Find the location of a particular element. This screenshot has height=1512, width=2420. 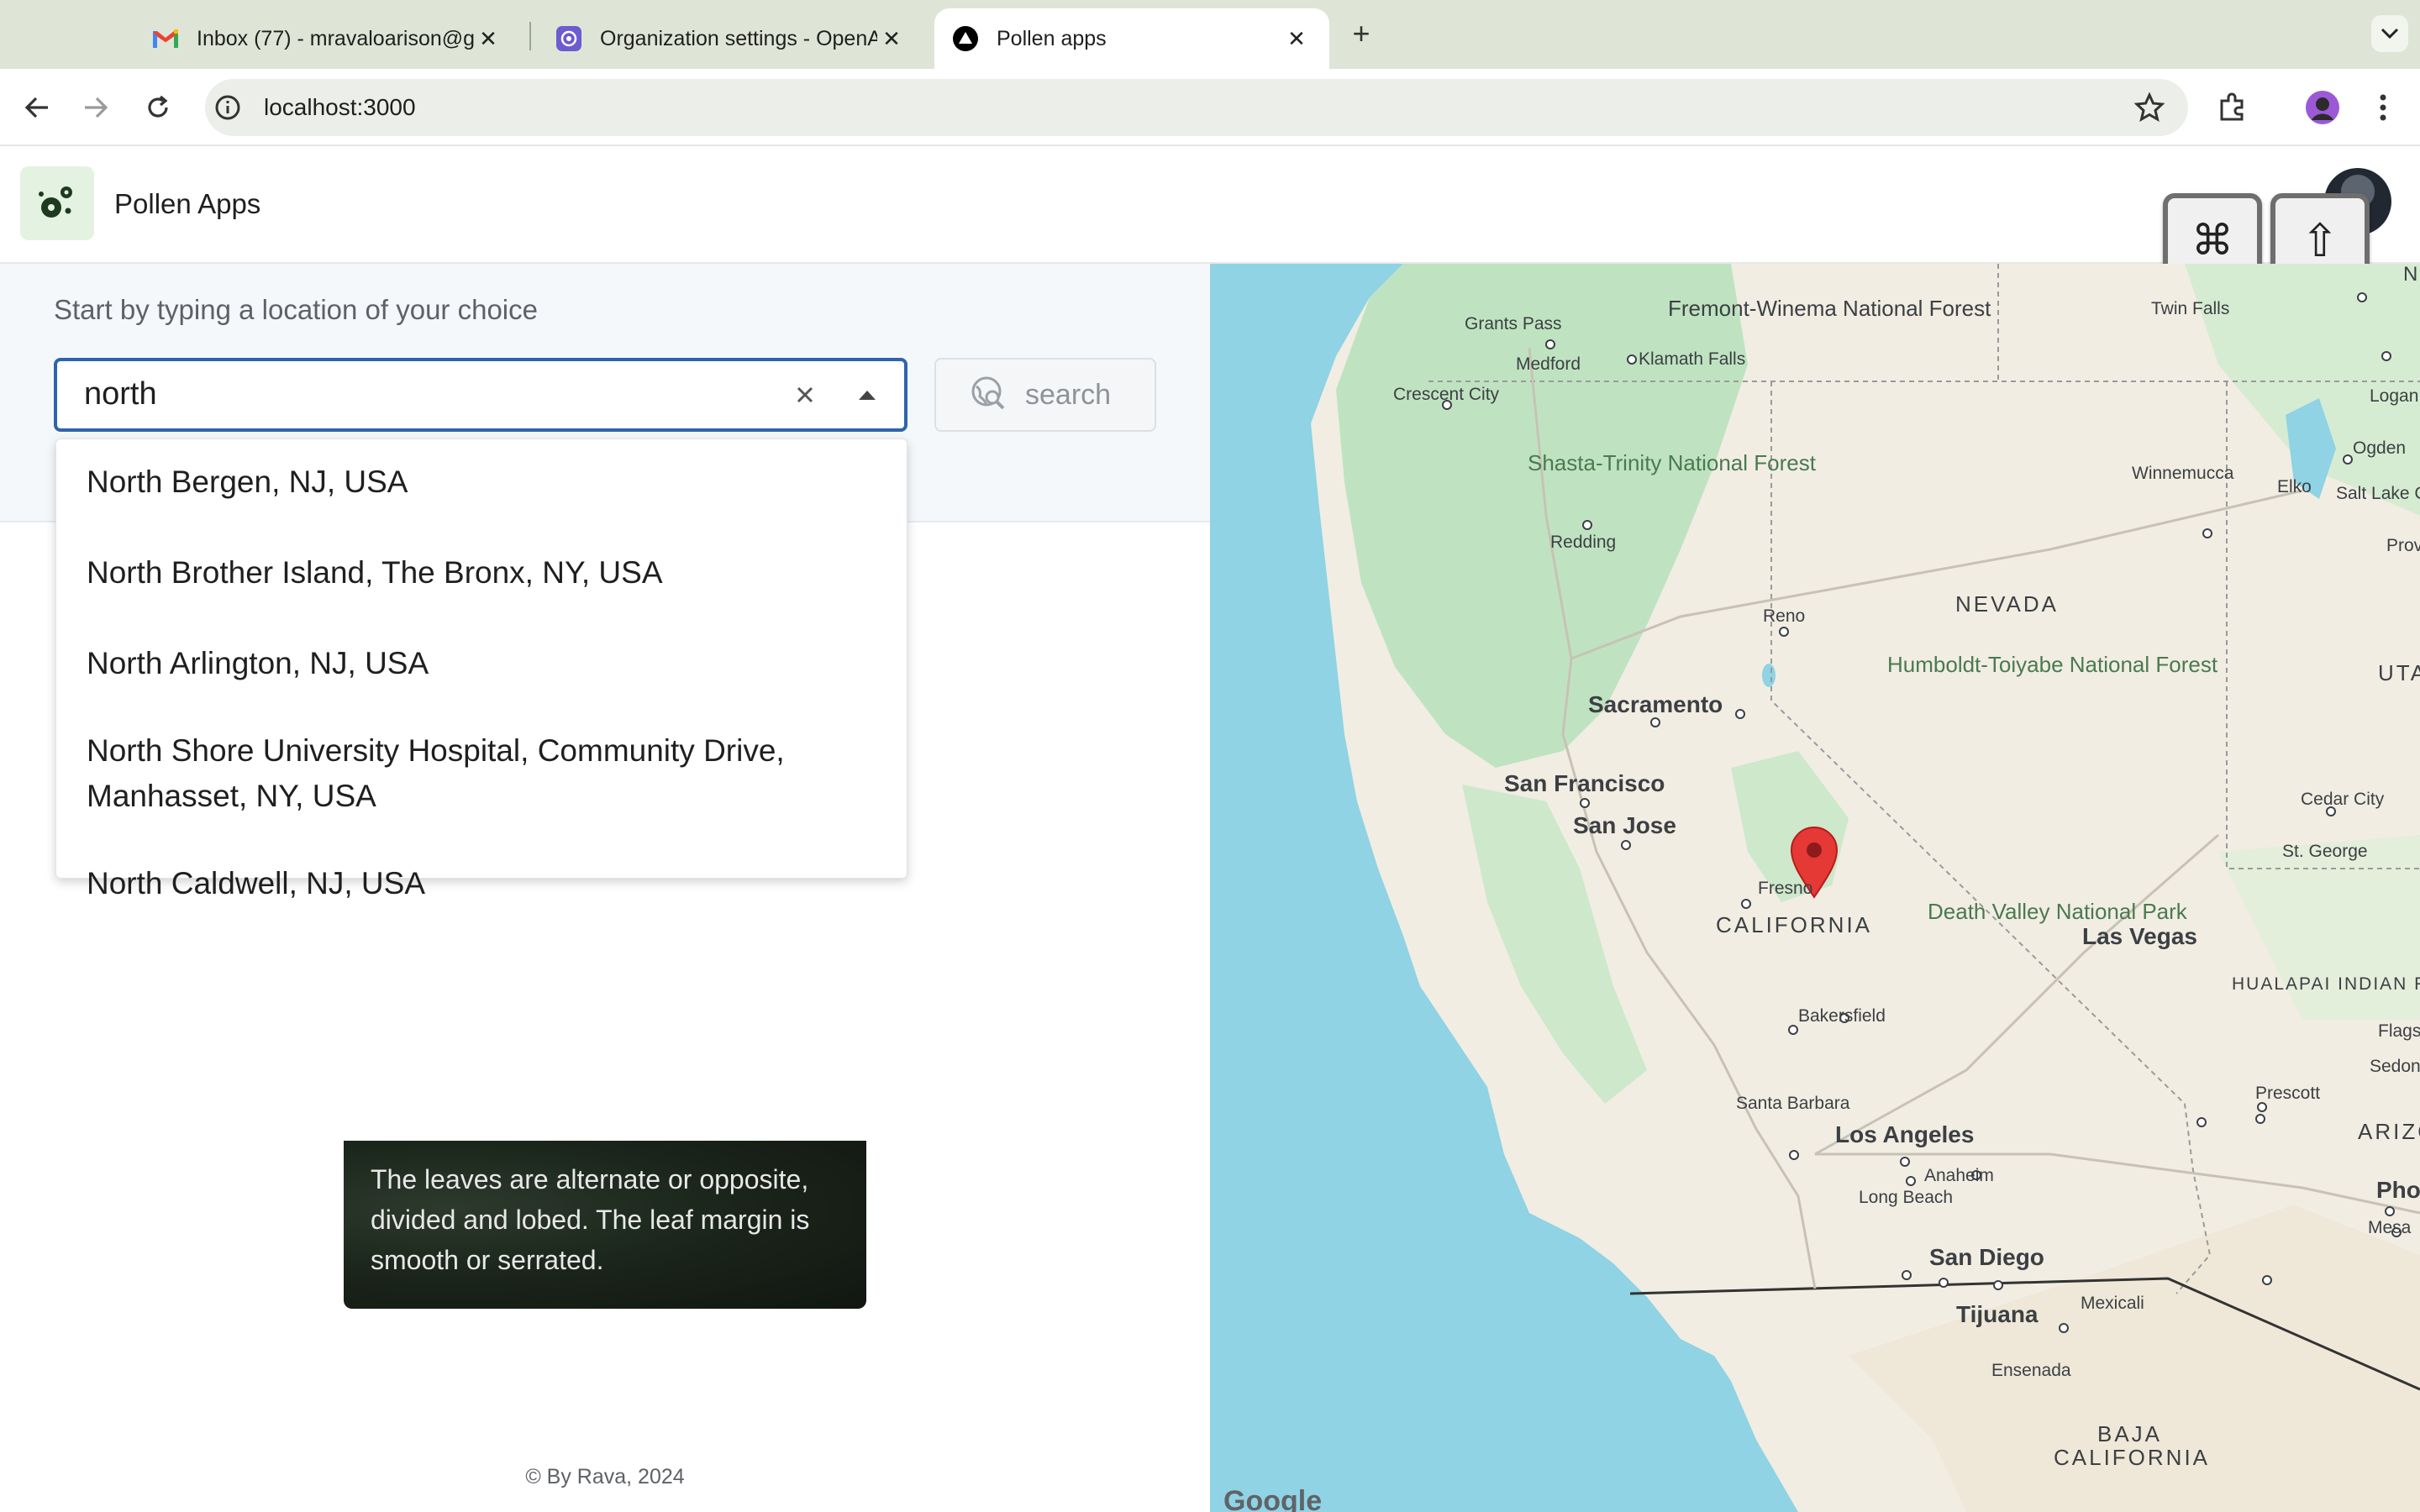

tab-title: Inbox (77) - mravaloarison@gmail.com is located at coordinates (336, 38).